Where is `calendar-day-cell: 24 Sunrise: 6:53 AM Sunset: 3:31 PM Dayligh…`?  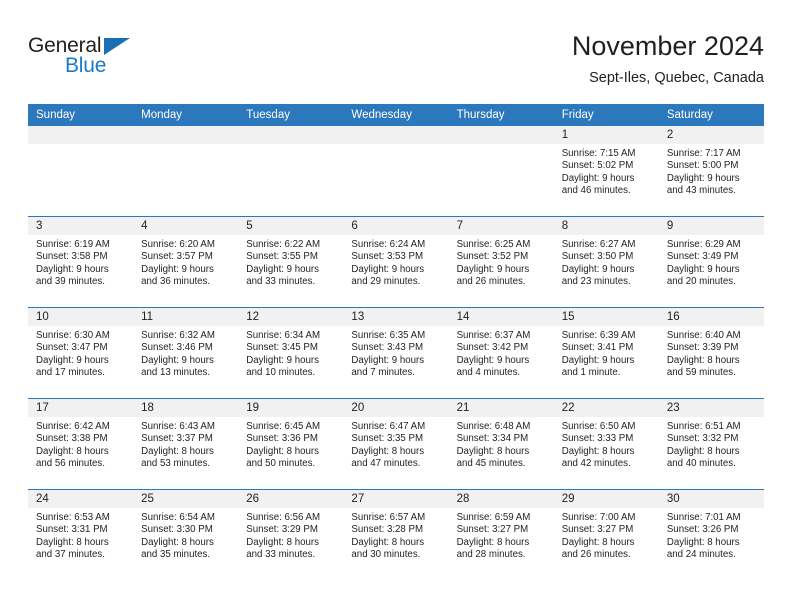
calendar-day-cell: 24 Sunrise: 6:53 AM Sunset: 3:31 PM Dayligh… is located at coordinates (81, 534).